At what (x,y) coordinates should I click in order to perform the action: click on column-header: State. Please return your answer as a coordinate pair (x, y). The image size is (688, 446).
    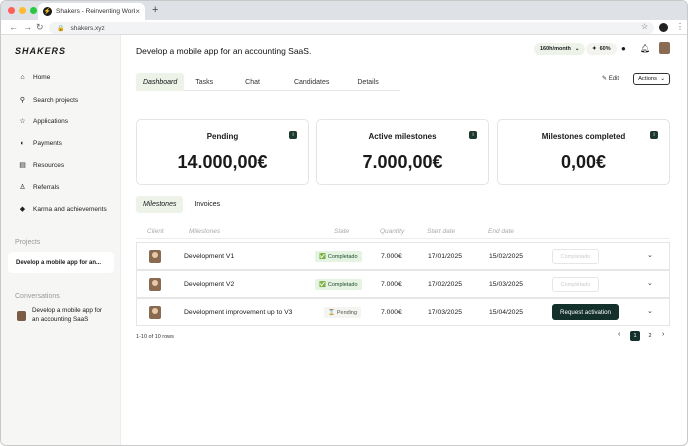
    Looking at the image, I should click on (342, 231).